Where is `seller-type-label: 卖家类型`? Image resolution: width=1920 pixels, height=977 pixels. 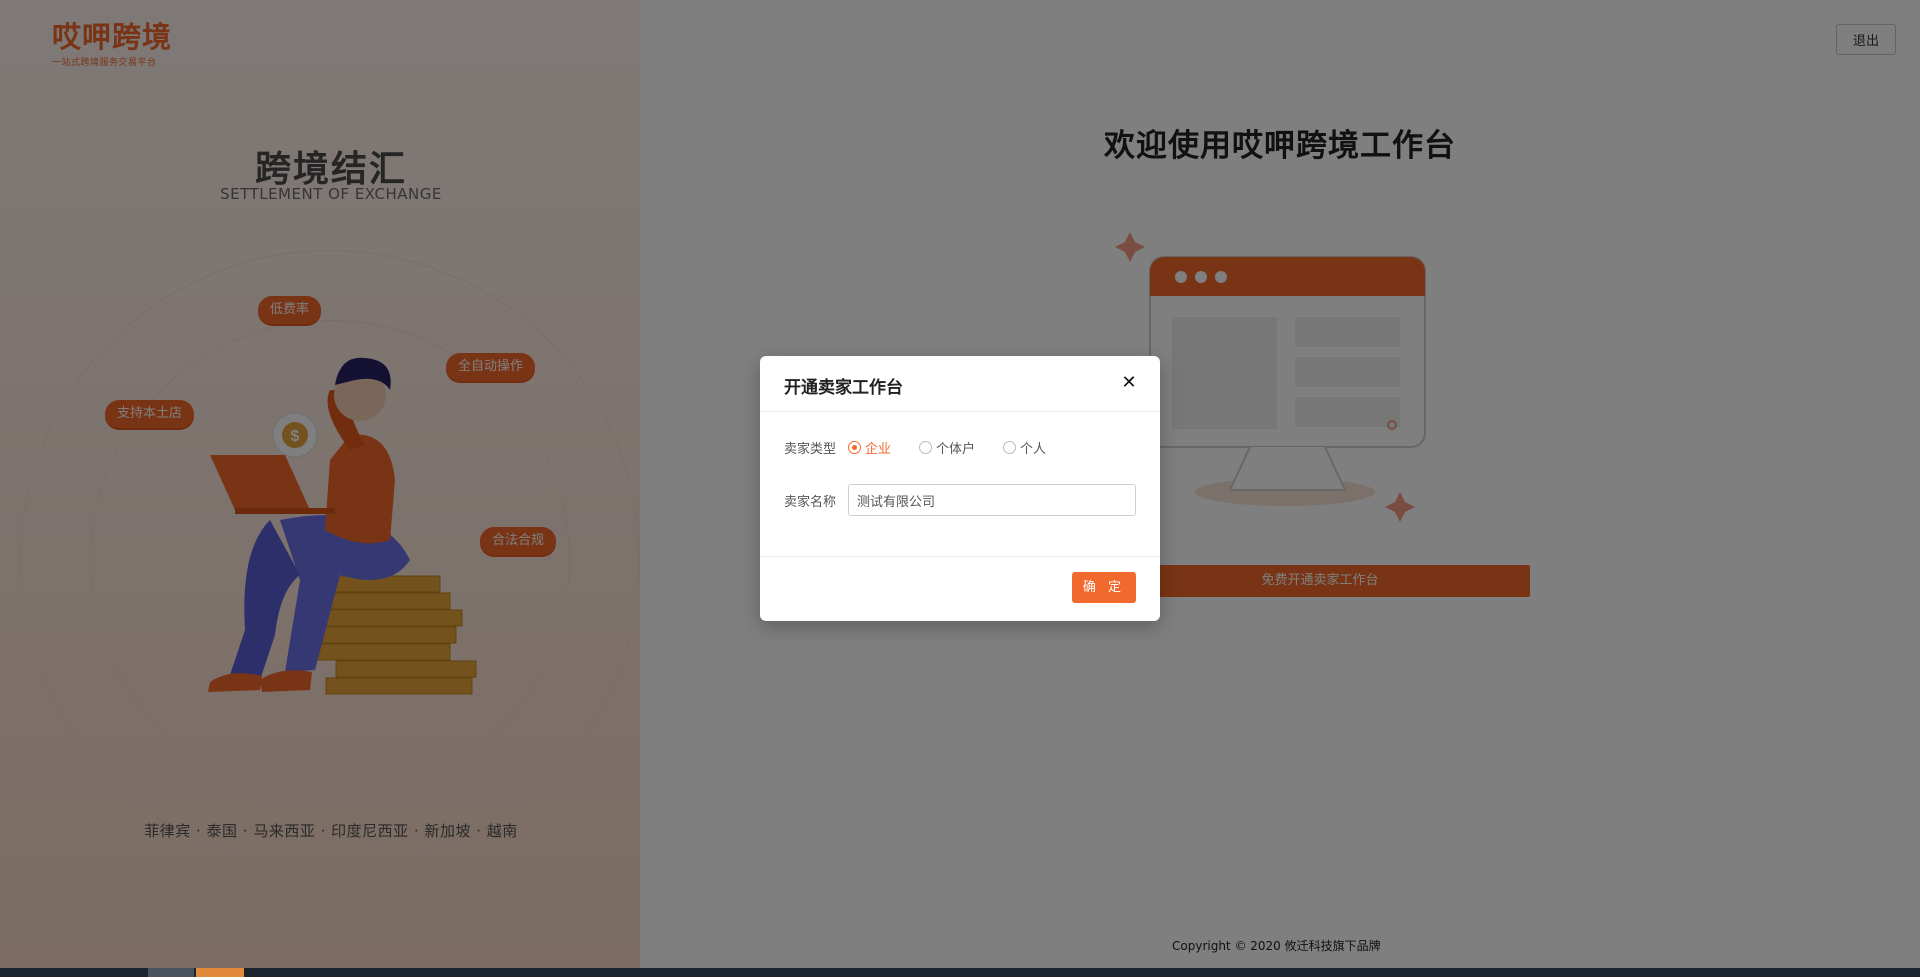
seller-type-label: 卖家类型 is located at coordinates (810, 449).